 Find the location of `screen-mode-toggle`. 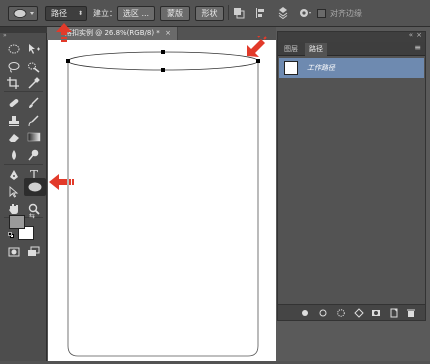

screen-mode-toggle is located at coordinates (34, 252).